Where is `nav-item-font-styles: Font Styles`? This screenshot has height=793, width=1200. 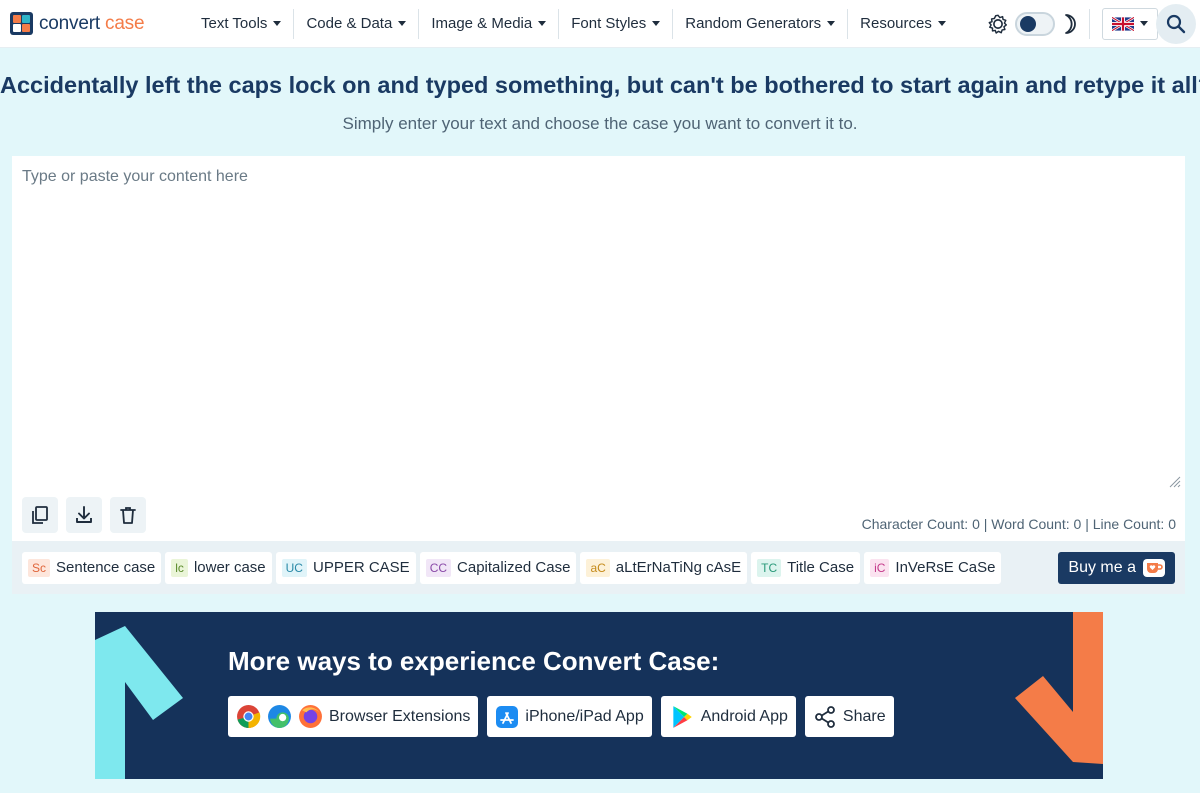 nav-item-font-styles: Font Styles is located at coordinates (616, 23).